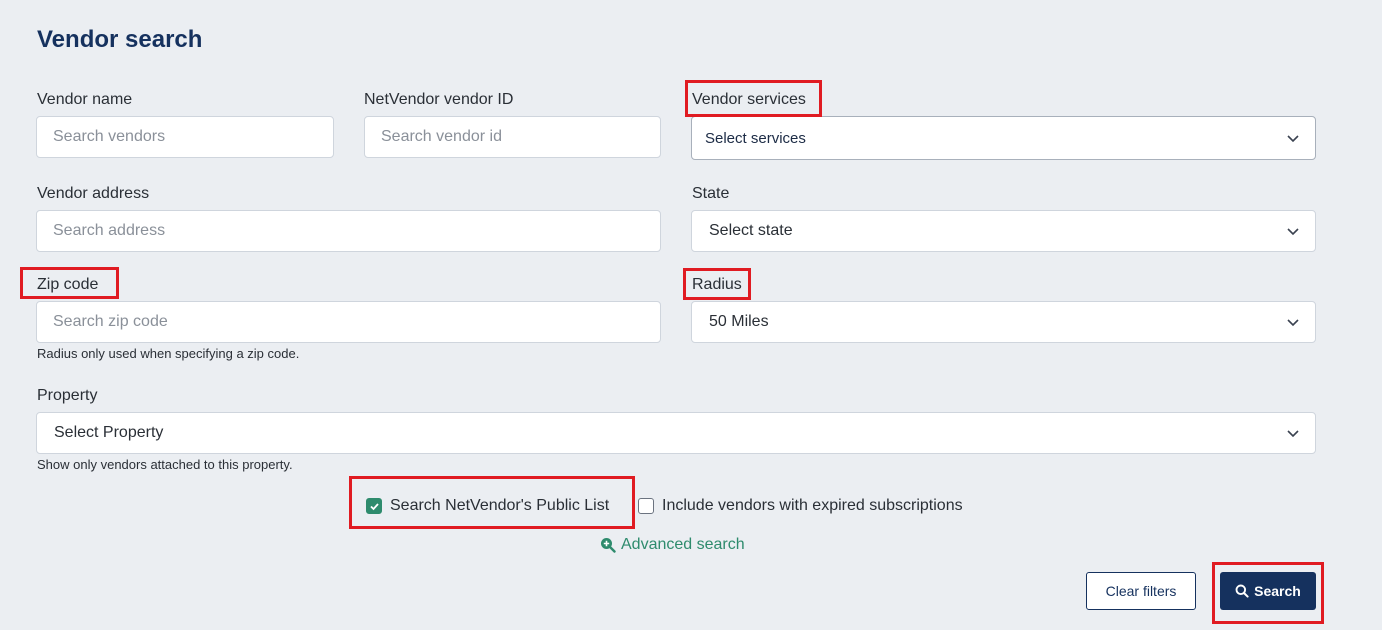 Image resolution: width=1382 pixels, height=630 pixels. Describe the element at coordinates (500, 505) in the screenshot. I see `public-list-label: Search NetVendor's Public List` at that location.